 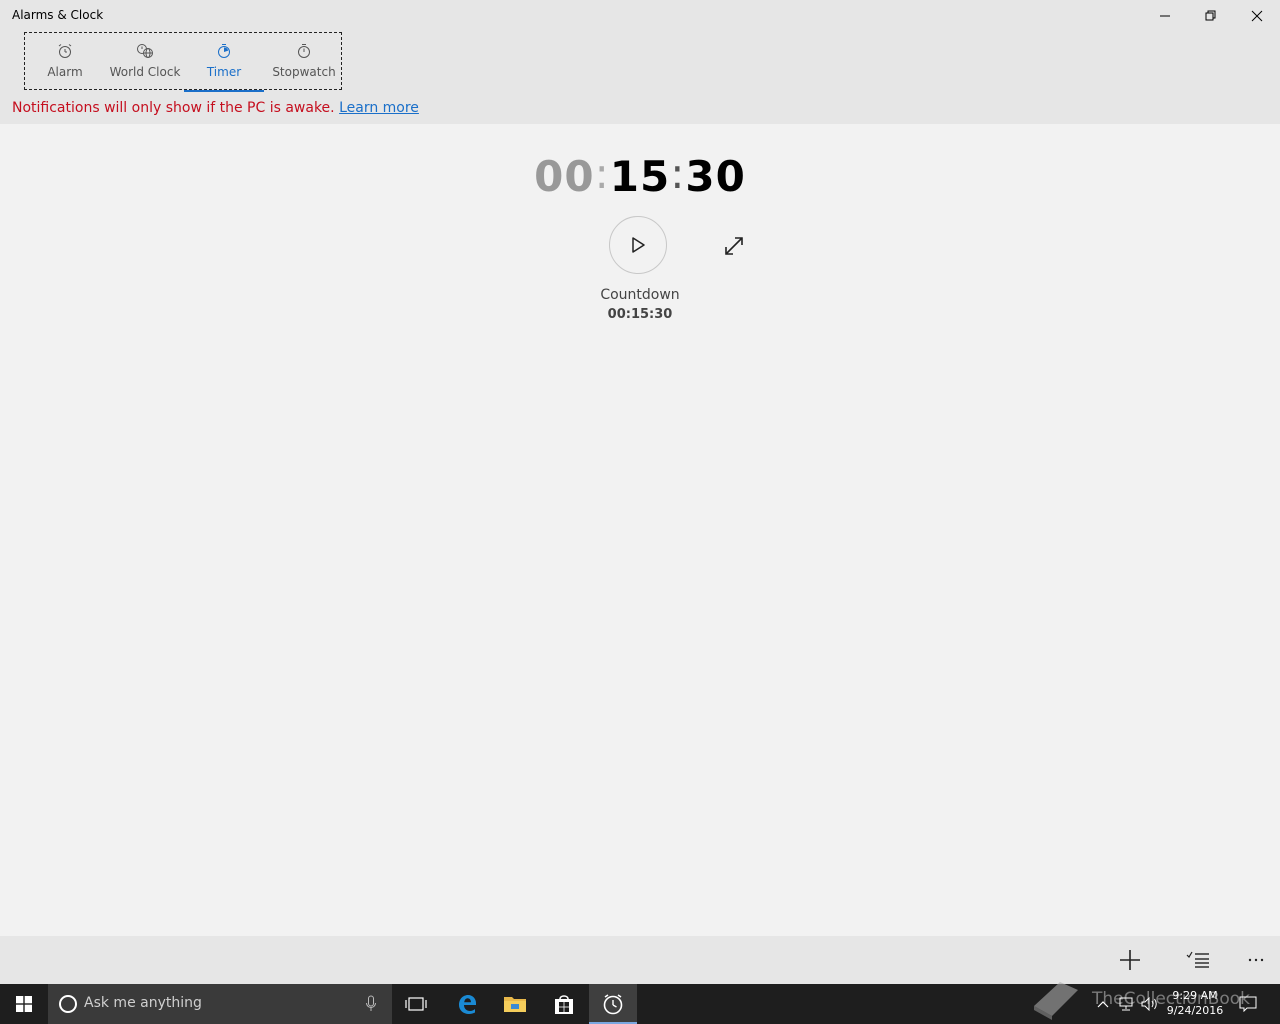 I want to click on more-options-button, so click(x=1256, y=960).